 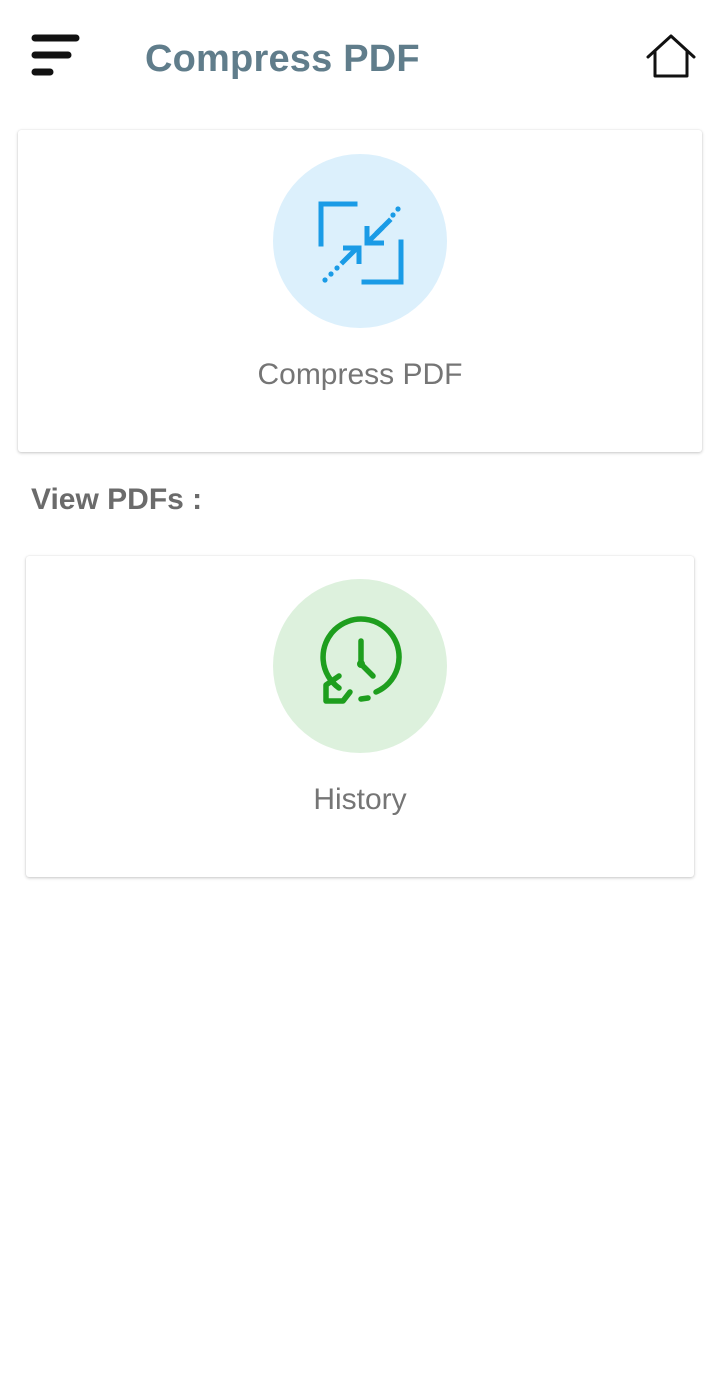 I want to click on home-icon, so click(x=671, y=61).